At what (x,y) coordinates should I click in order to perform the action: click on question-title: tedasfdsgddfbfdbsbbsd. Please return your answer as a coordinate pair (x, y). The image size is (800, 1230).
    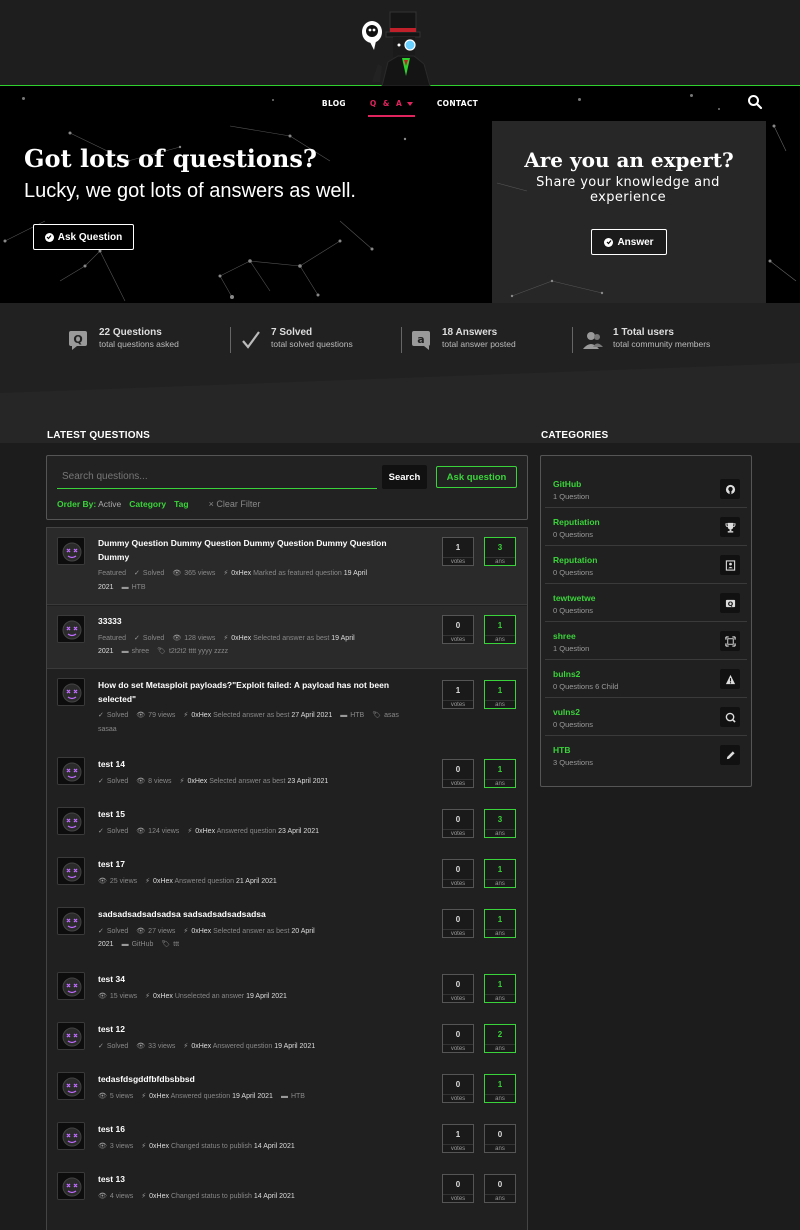
    Looking at the image, I should click on (258, 1080).